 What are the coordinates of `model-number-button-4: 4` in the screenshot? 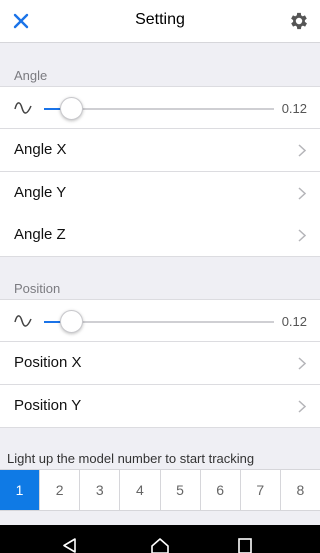 It's located at (139, 490).